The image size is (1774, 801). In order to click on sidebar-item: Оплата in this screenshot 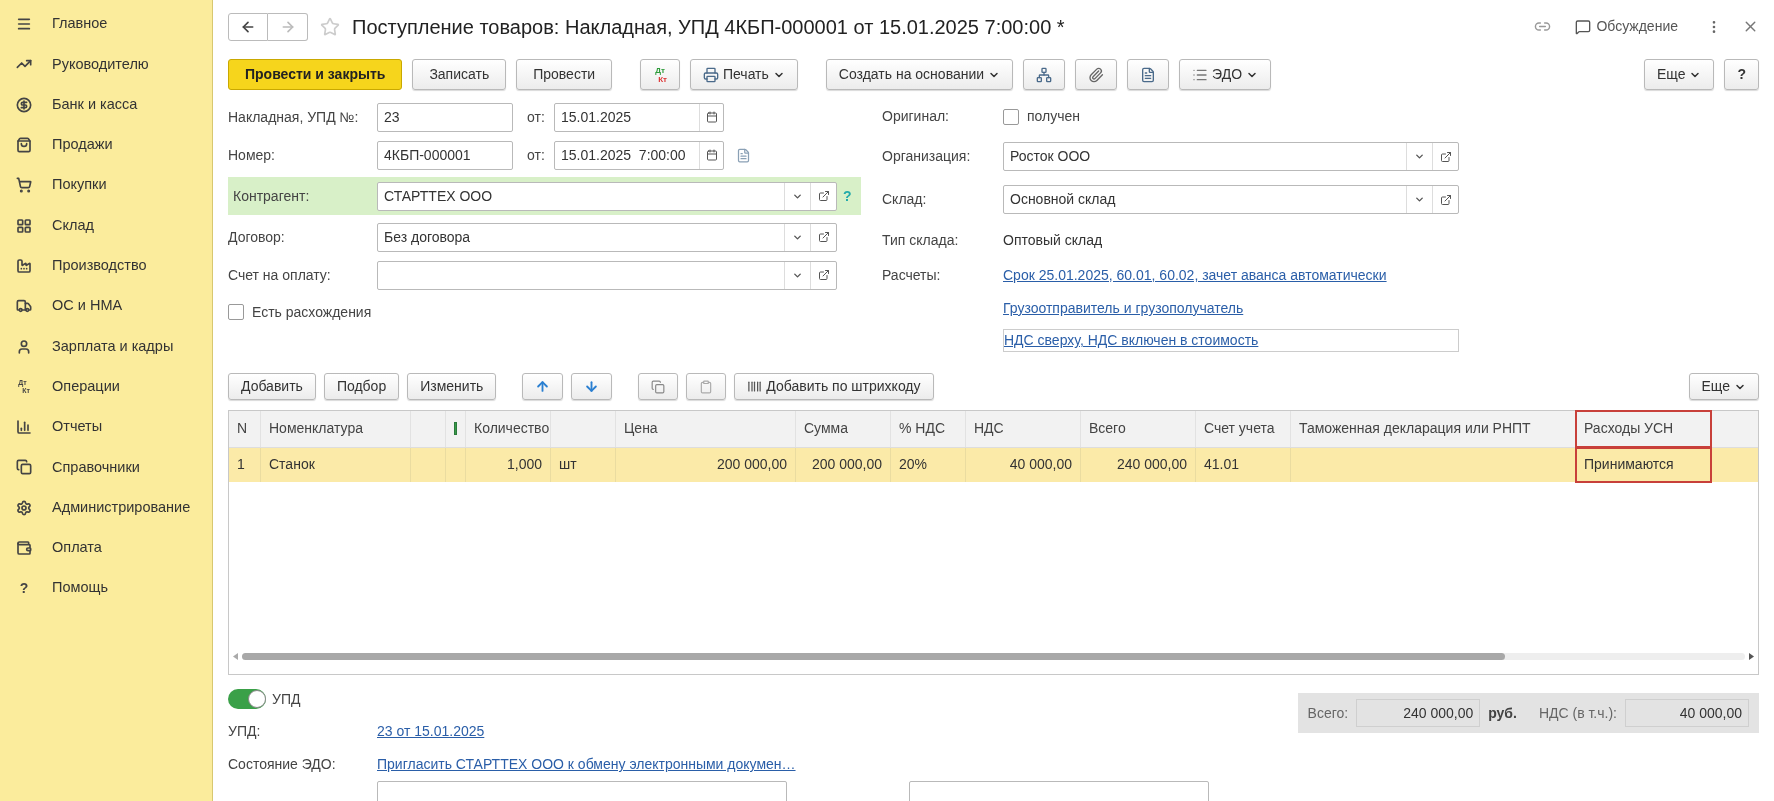, I will do `click(106, 548)`.